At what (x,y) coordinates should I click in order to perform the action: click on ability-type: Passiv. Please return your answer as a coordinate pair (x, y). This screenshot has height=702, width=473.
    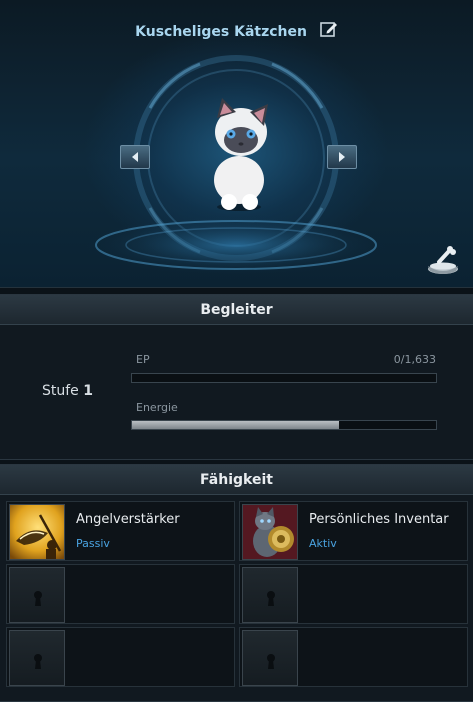
    Looking at the image, I should click on (93, 543).